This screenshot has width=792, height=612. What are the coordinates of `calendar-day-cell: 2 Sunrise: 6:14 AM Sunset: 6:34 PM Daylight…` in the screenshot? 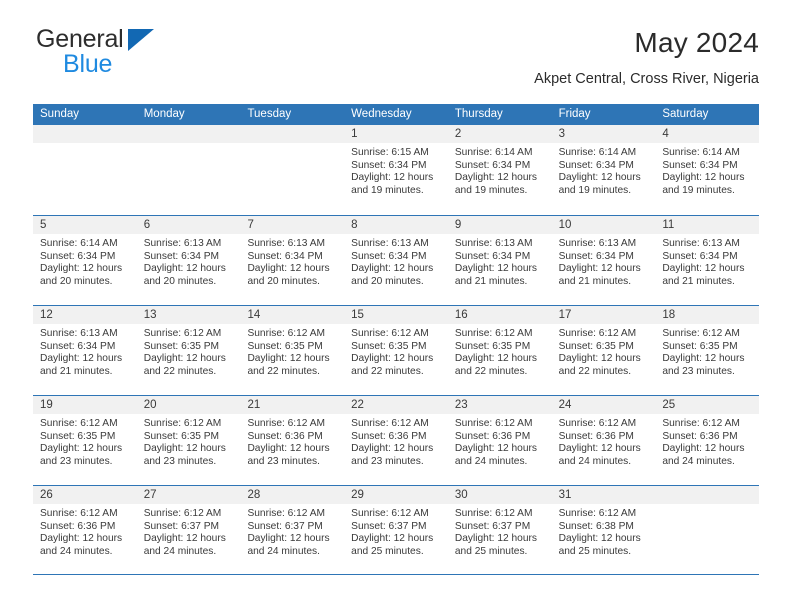 It's located at (499, 170).